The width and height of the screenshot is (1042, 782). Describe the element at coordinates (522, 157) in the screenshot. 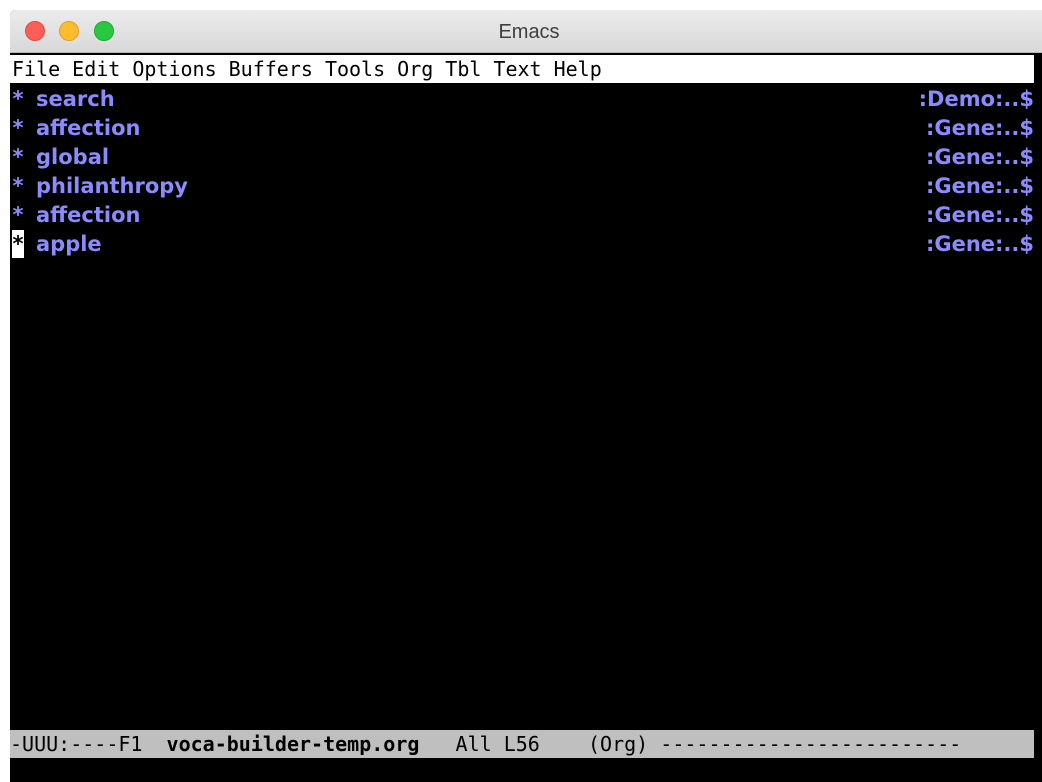

I see `org-heading-line: * global :Gene:..$` at that location.